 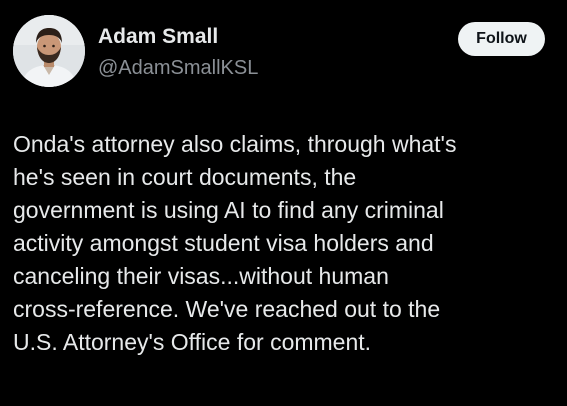 What do you see at coordinates (501, 39) in the screenshot?
I see `follow-button: Follow` at bounding box center [501, 39].